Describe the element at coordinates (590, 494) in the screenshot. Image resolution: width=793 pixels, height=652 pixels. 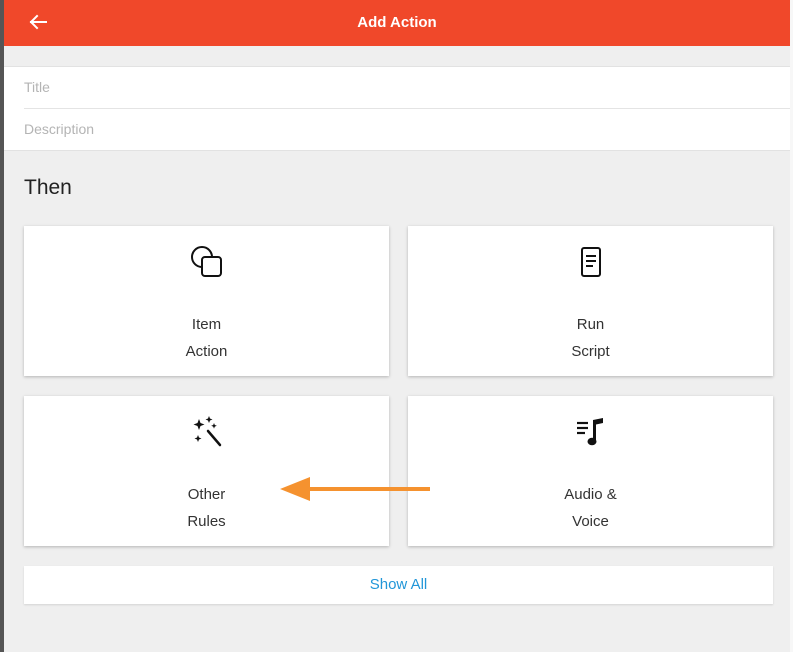
I see `audio-voice-label-line1: Audio &` at that location.